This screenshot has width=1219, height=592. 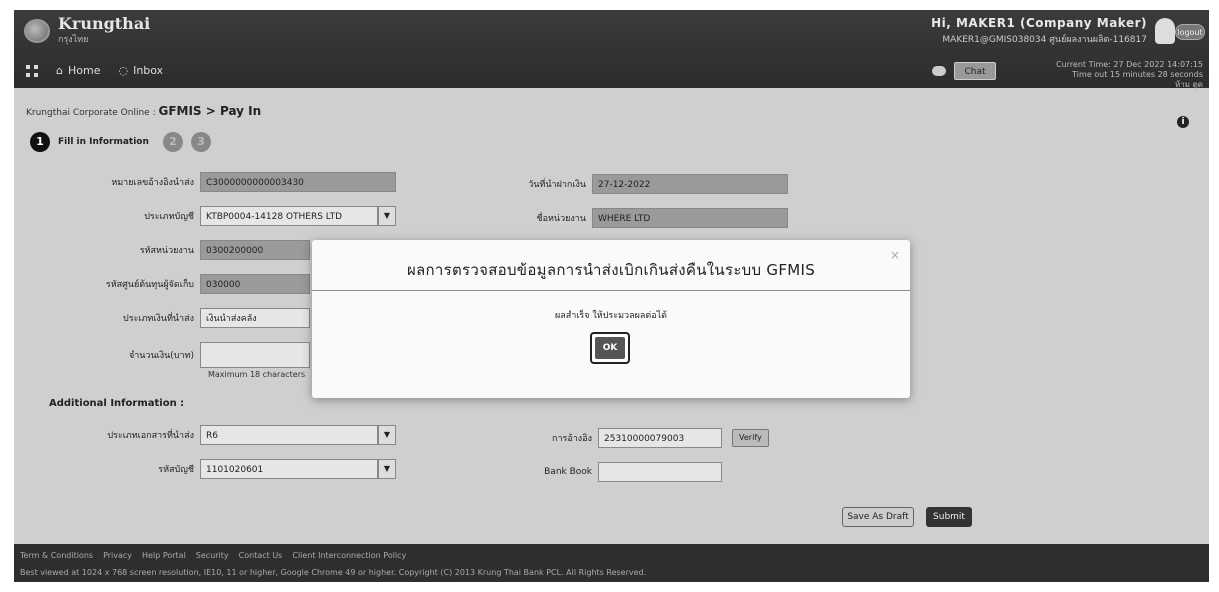 I want to click on field-label: จำนวนเงิน(บาท), so click(x=161, y=356).